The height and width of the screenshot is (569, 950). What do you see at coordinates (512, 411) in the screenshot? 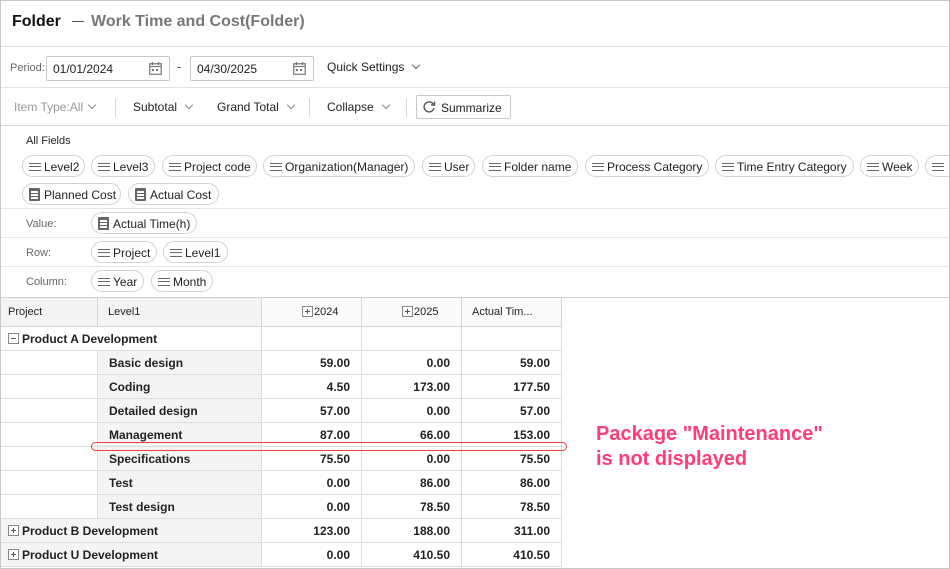
I see `value-cell-total: 57.00` at bounding box center [512, 411].